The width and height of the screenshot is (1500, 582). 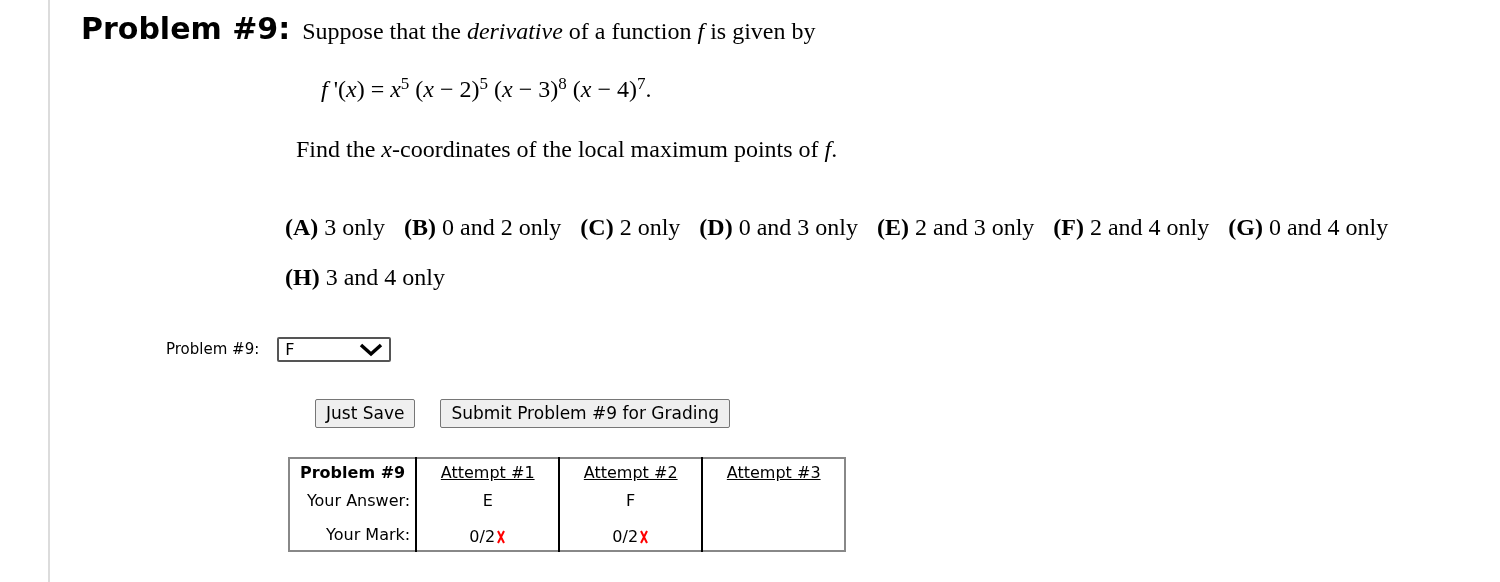 I want to click on attempt-link: Attempt #3, so click(x=773, y=472).